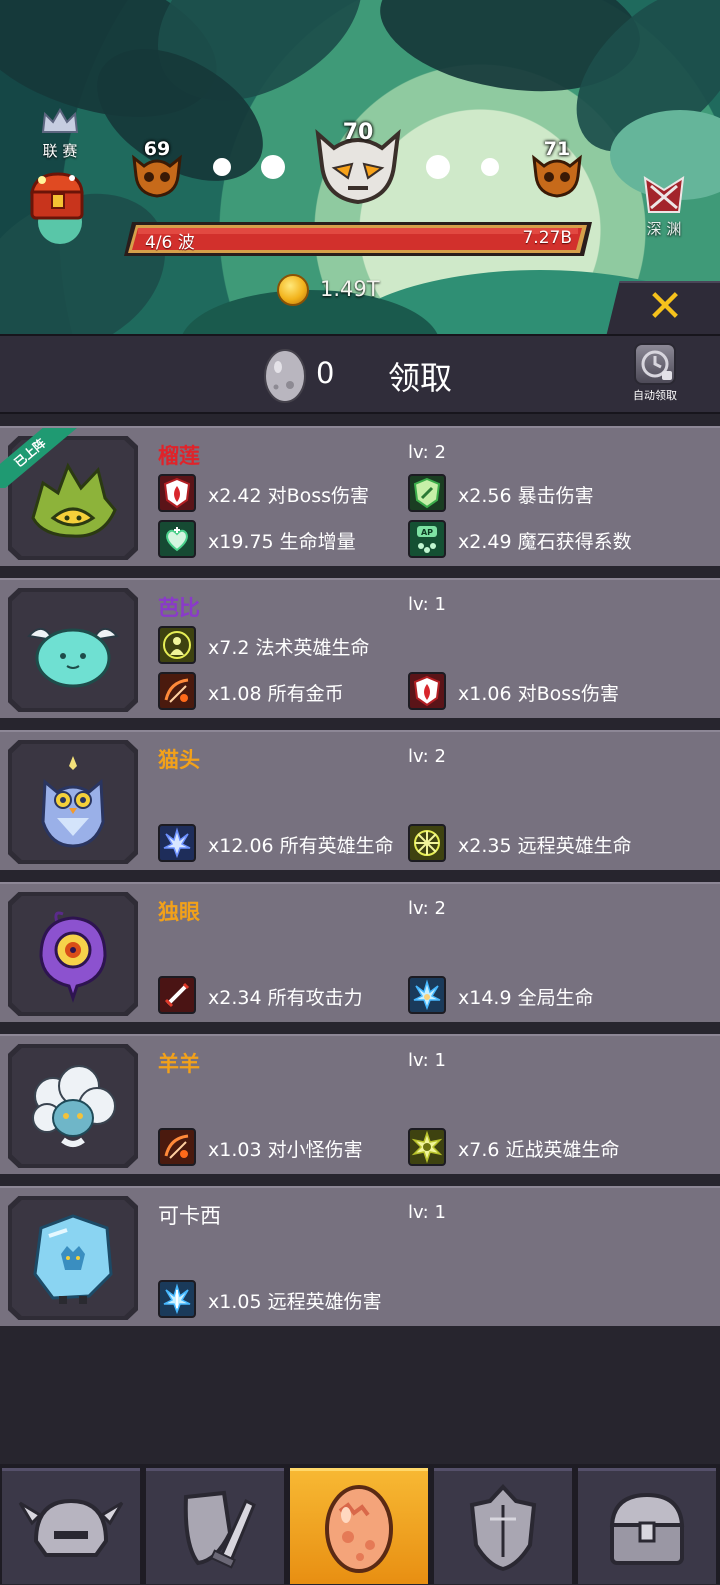 This screenshot has height=1585, width=720. Describe the element at coordinates (427, 493) in the screenshot. I see `crit-damage-icon` at that location.